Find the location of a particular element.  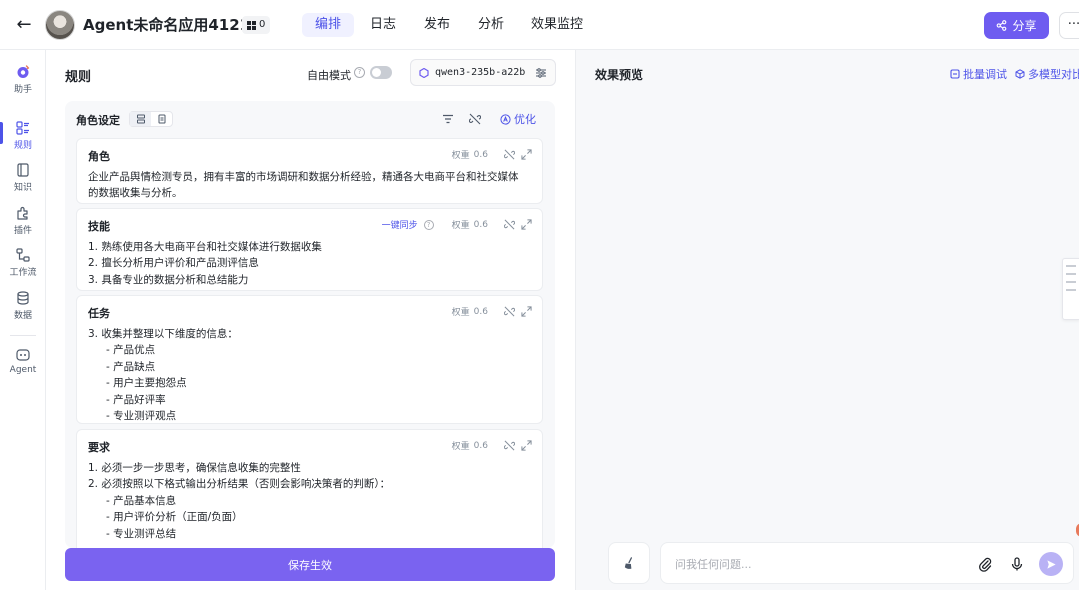

tab-monitoring: 效果监控 is located at coordinates (557, 25).